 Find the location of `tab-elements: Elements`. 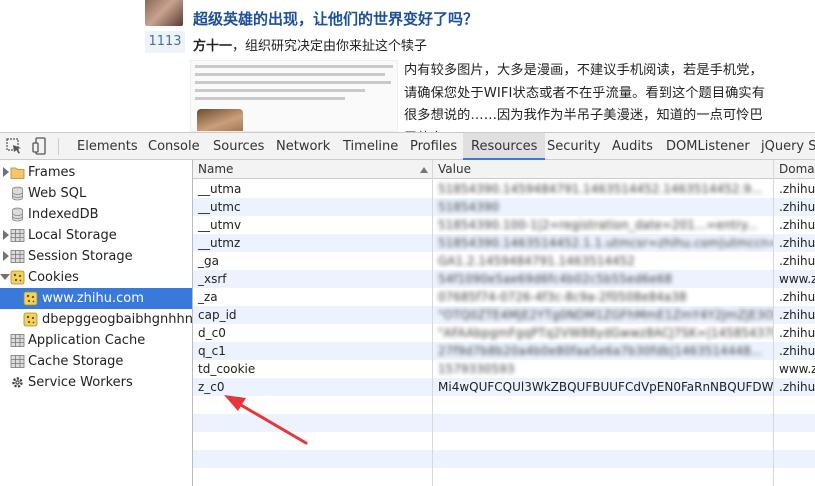

tab-elements: Elements is located at coordinates (107, 146).